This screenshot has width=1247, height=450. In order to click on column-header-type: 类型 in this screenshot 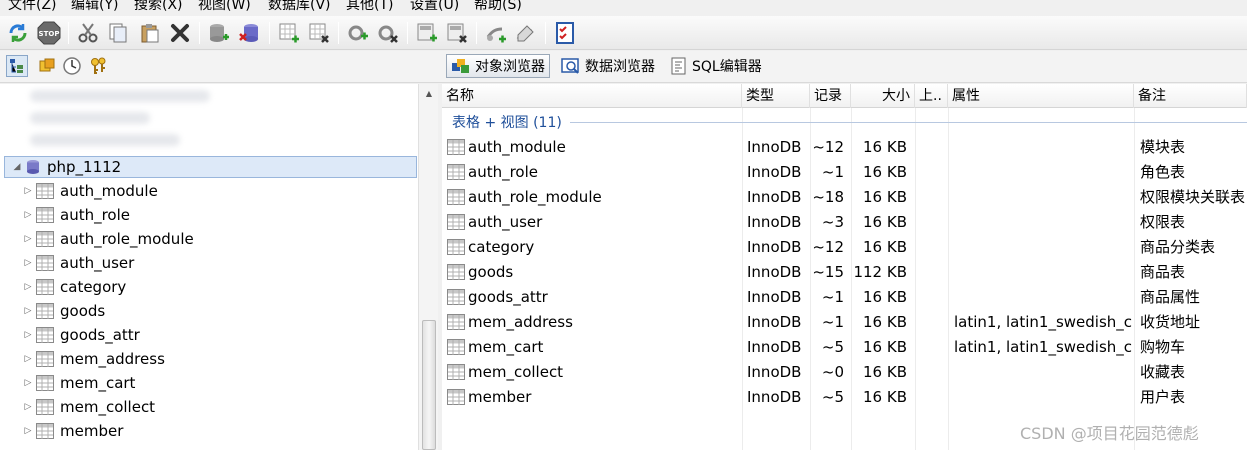, I will do `click(776, 96)`.